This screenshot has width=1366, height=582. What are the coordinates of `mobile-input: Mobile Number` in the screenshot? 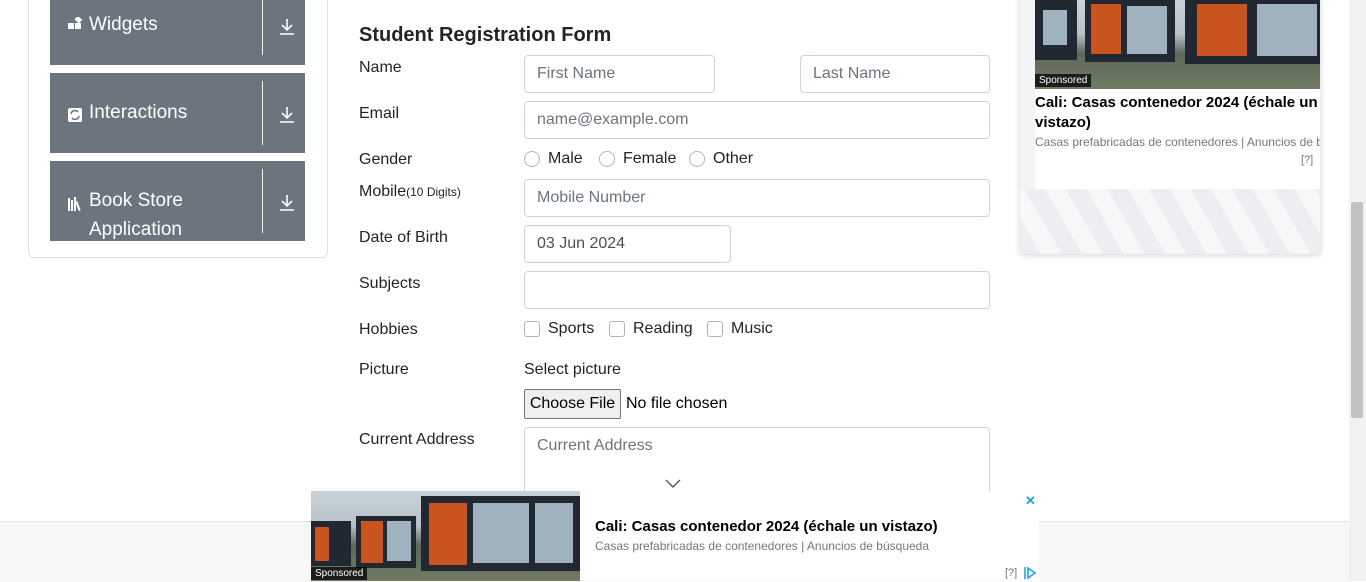 It's located at (757, 198).